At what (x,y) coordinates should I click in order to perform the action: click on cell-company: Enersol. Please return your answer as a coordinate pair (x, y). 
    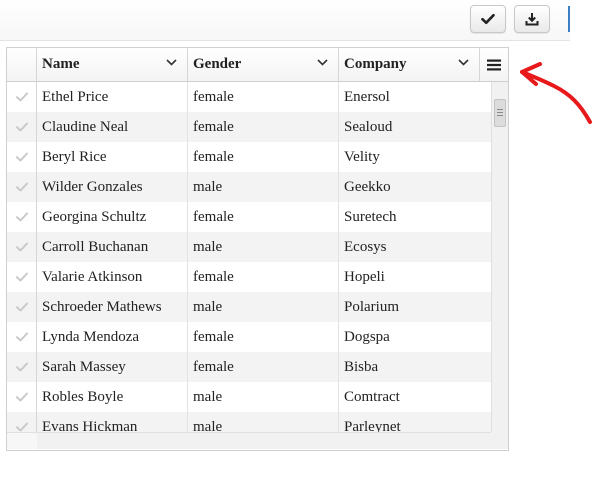
    Looking at the image, I should click on (415, 97).